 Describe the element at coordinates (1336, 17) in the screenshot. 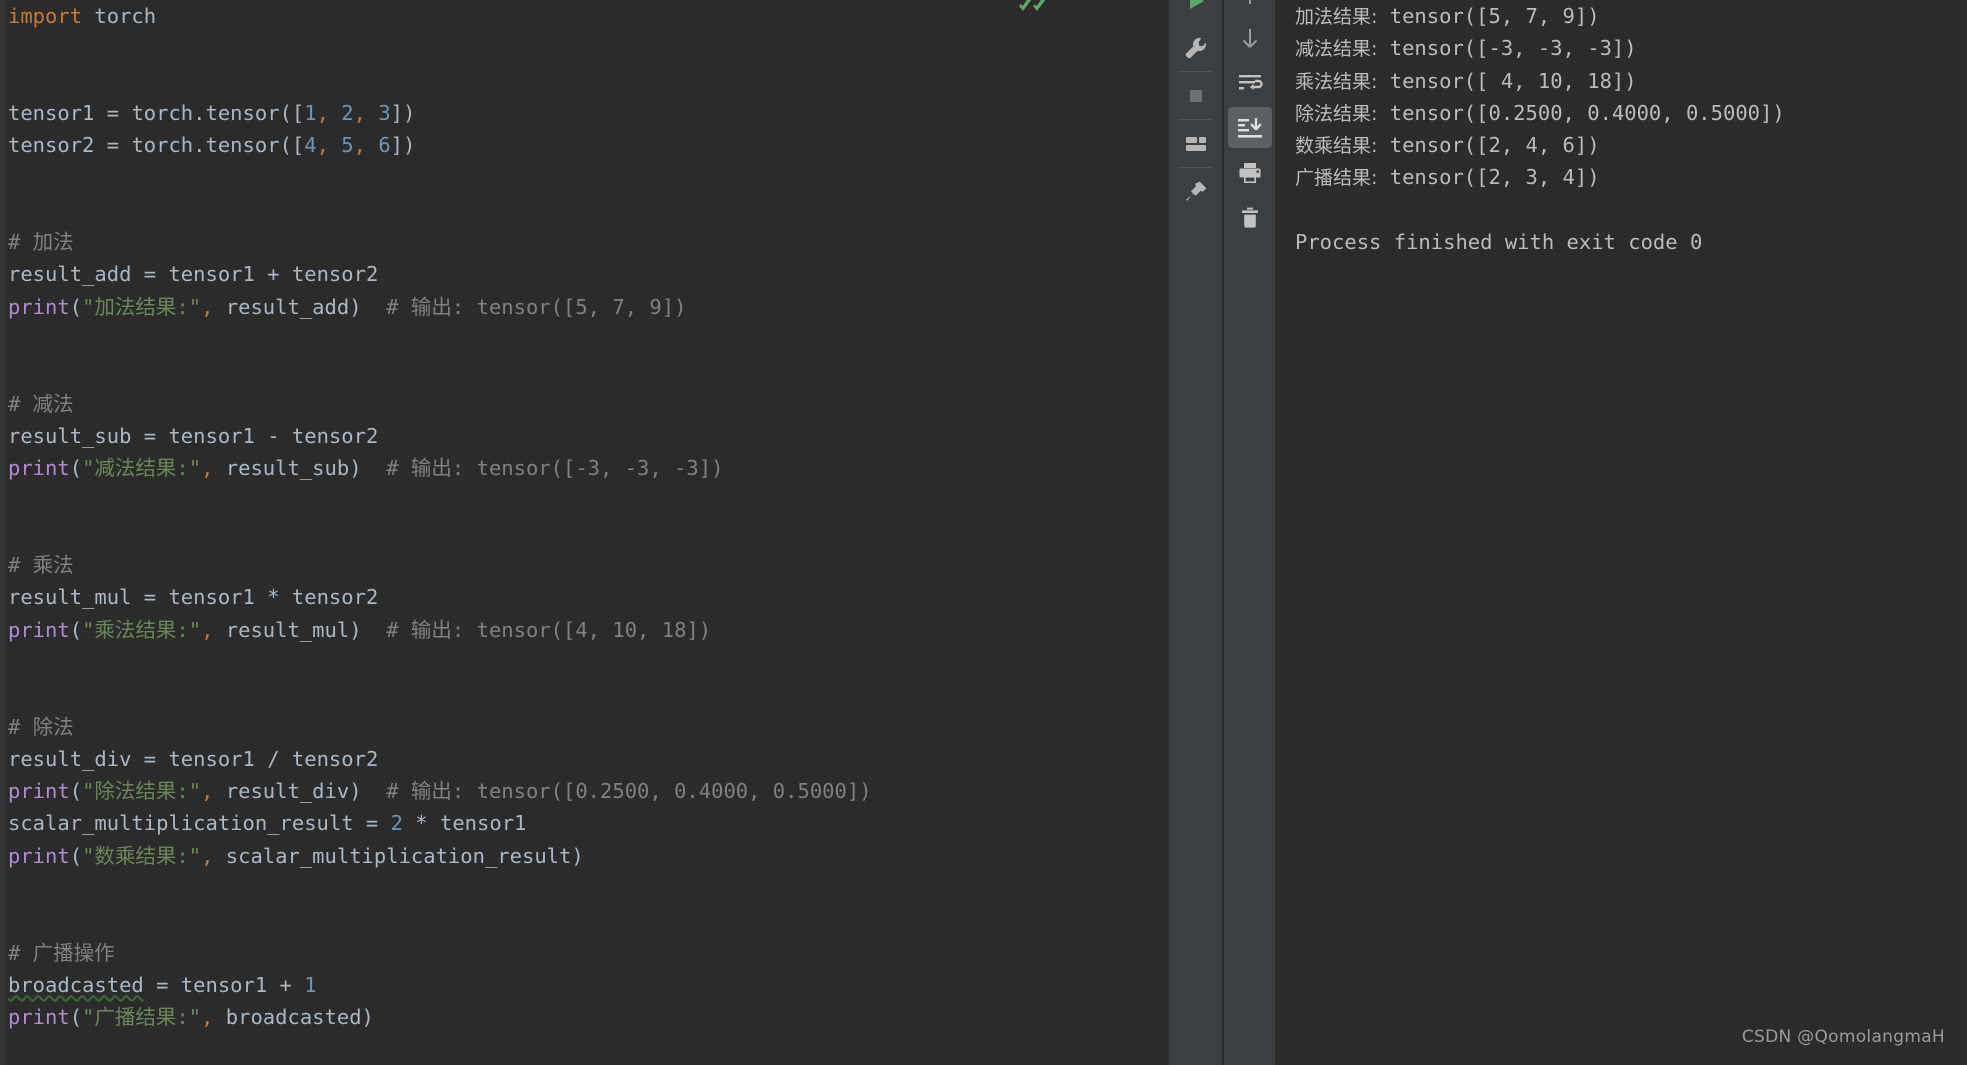

I see `console-line-label: 加法结果:` at that location.